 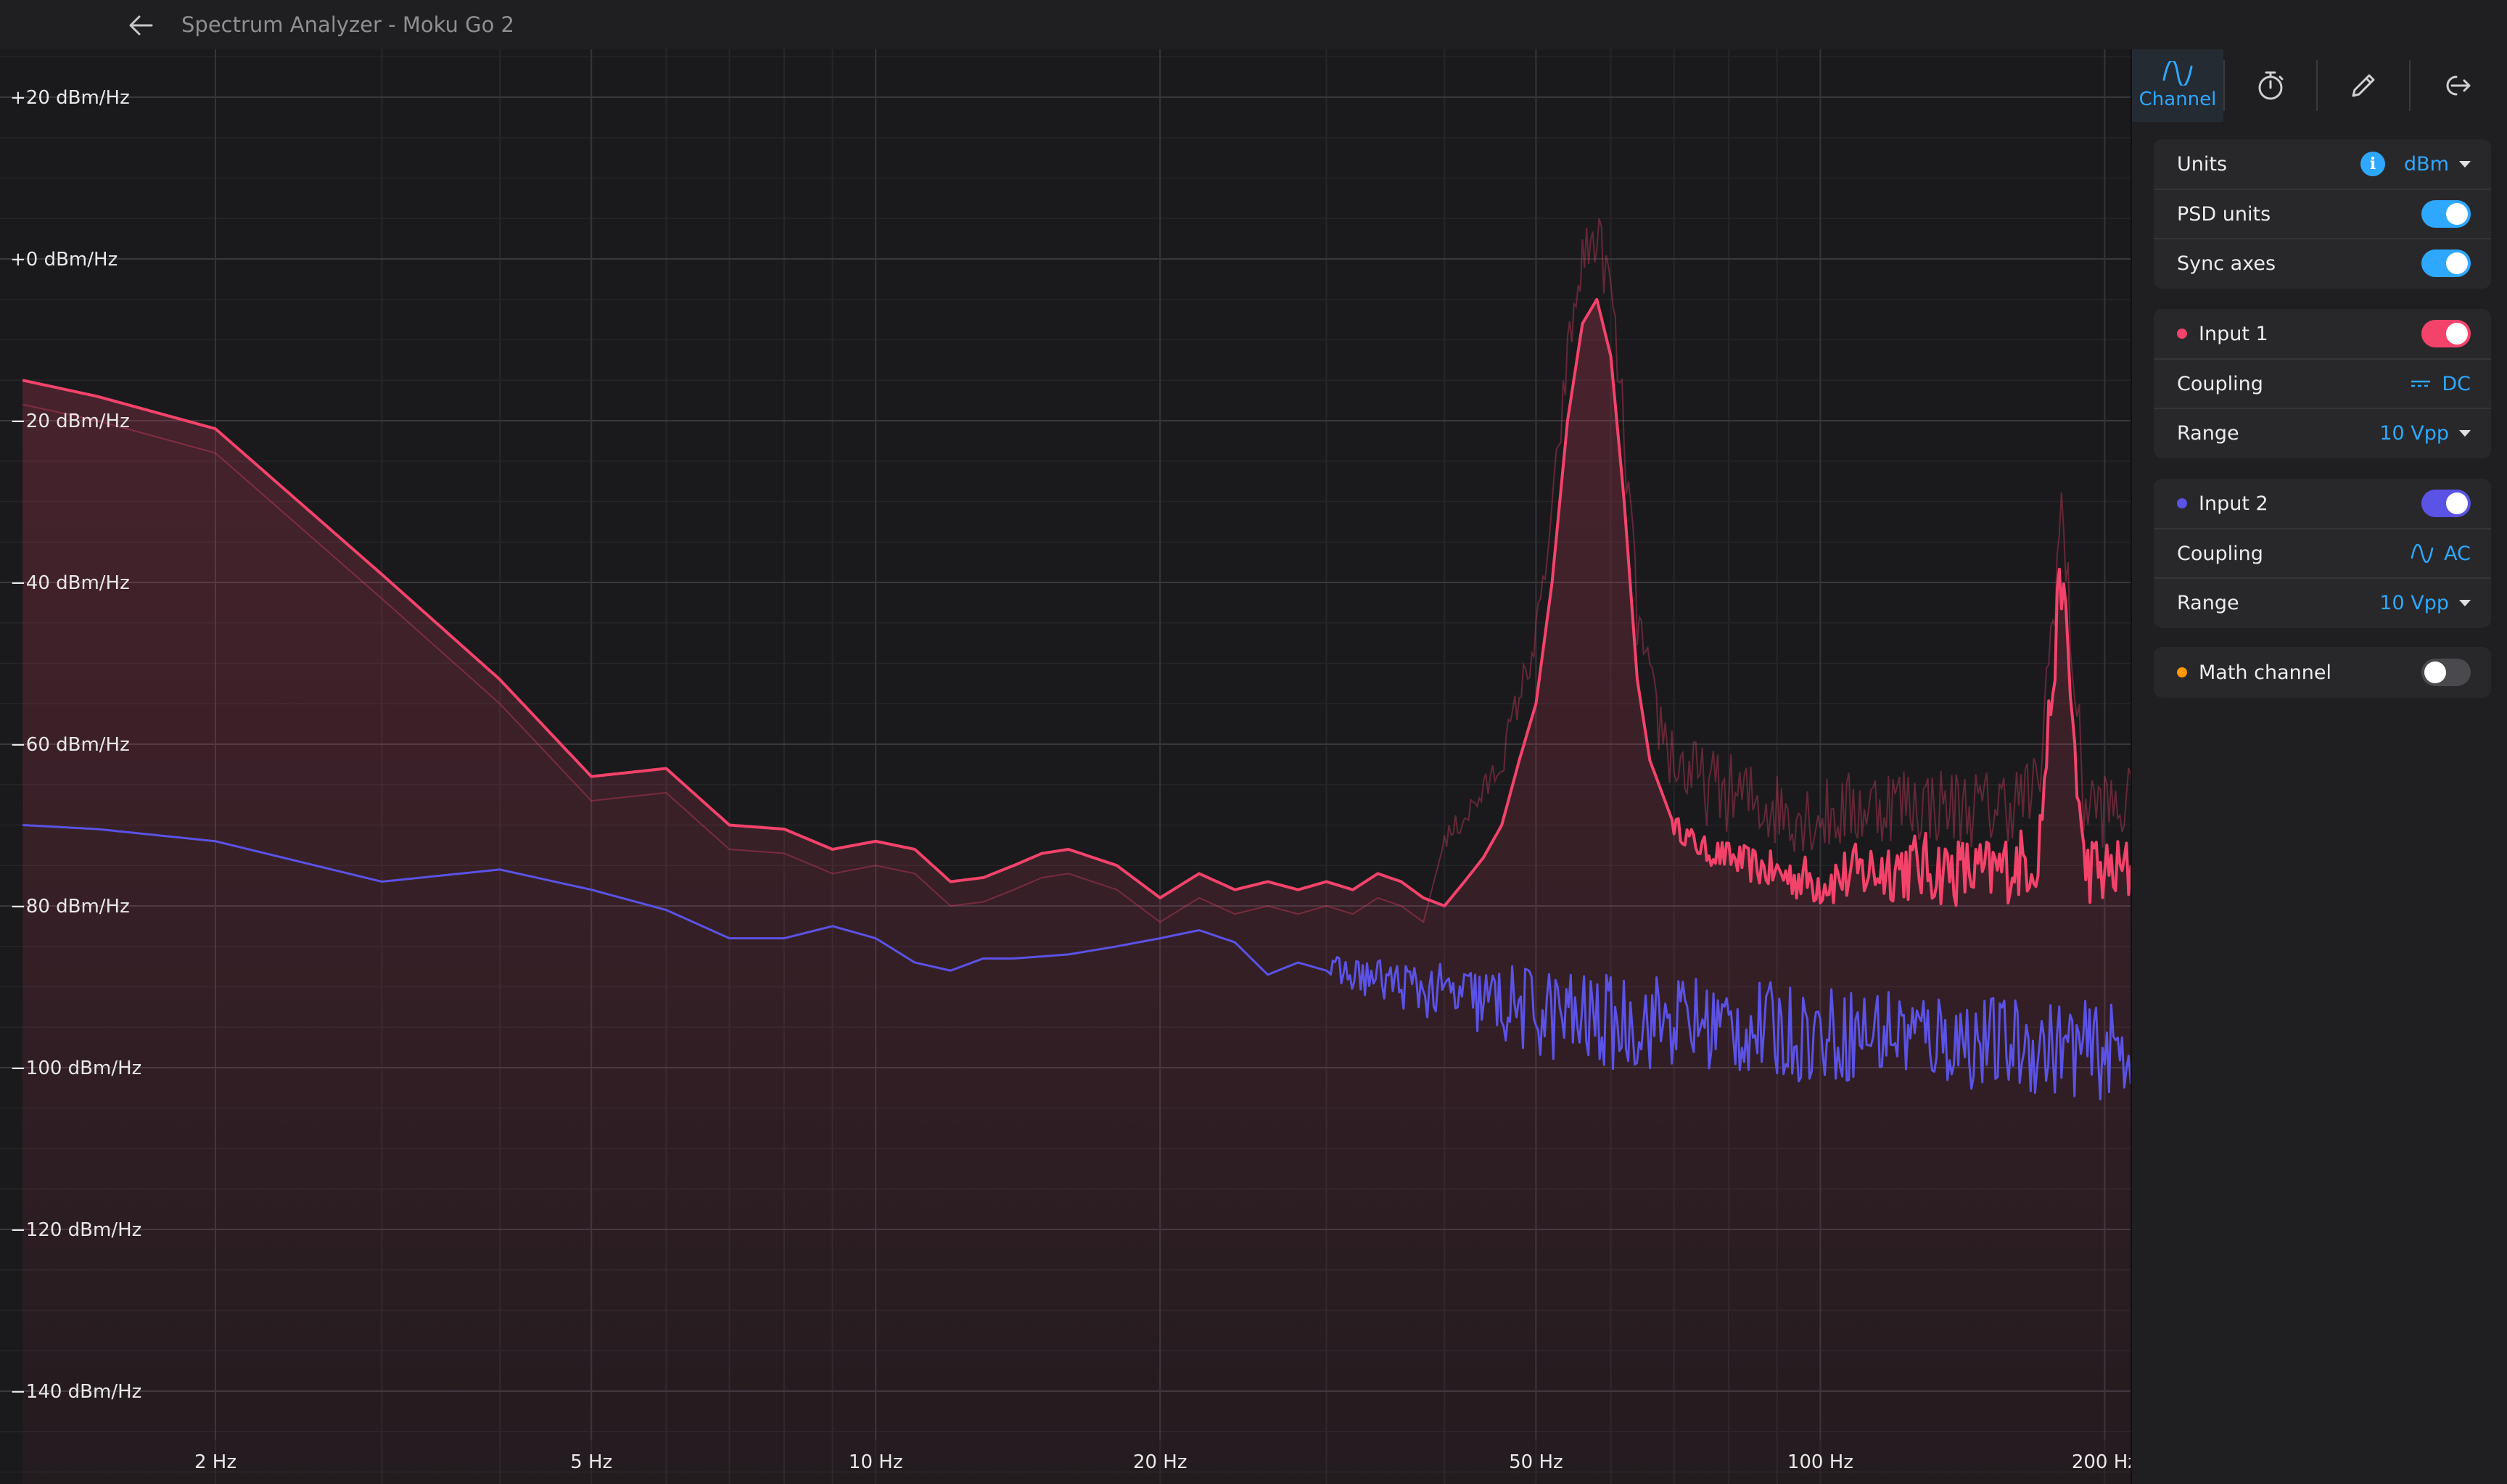 I want to click on y-tick-label: −40 dBm/Hz, so click(x=70, y=583).